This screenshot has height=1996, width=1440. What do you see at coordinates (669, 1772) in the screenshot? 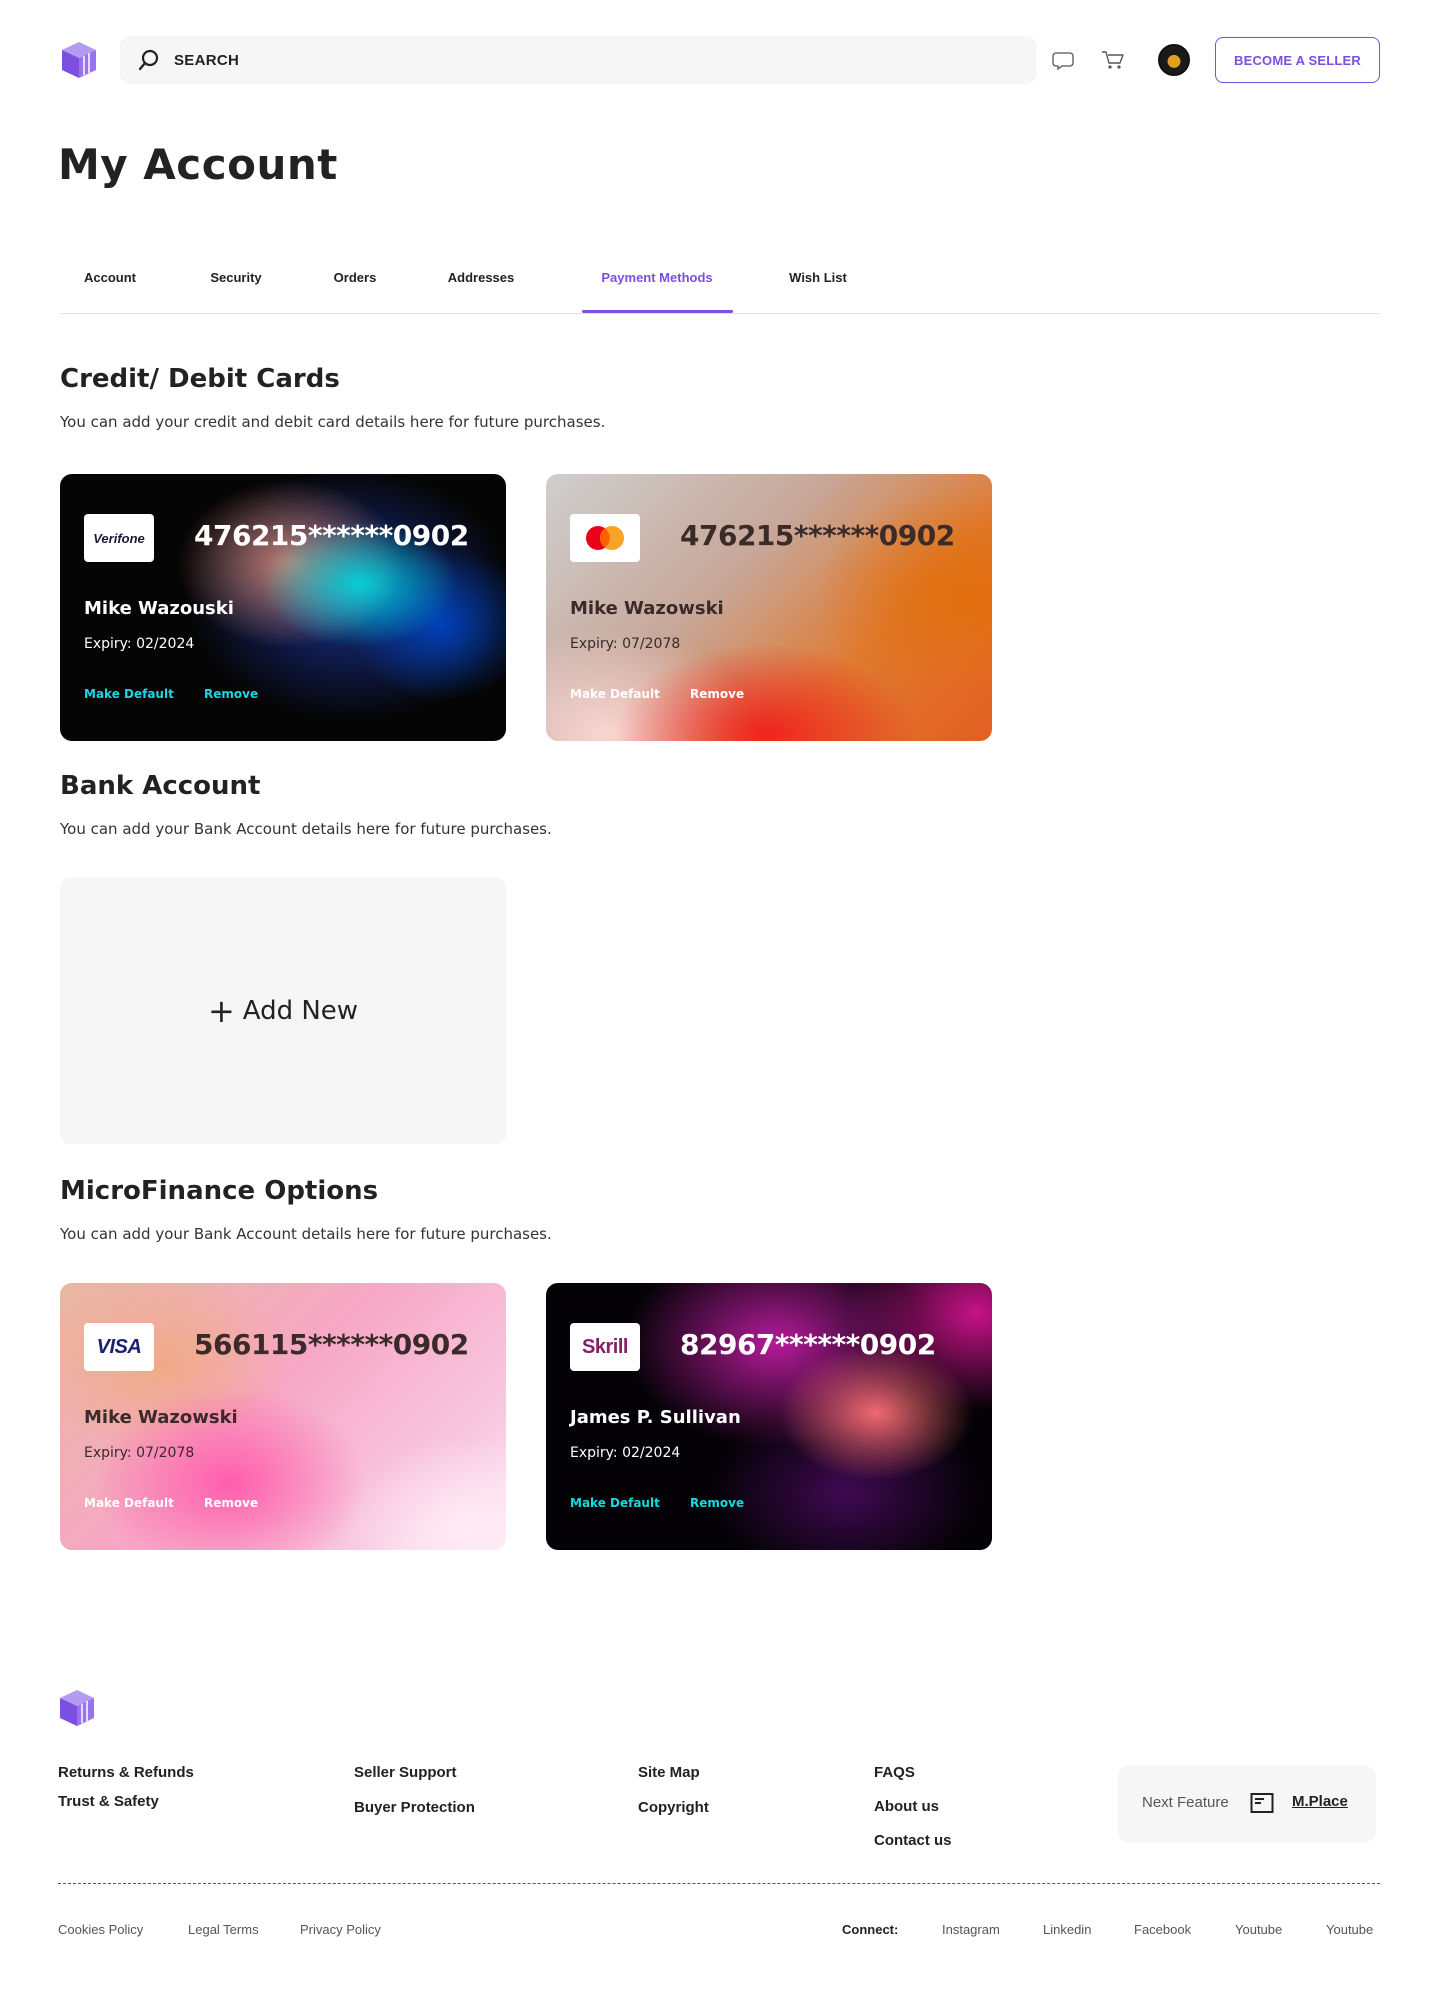
I see `footer-link-site-map: Site Map` at bounding box center [669, 1772].